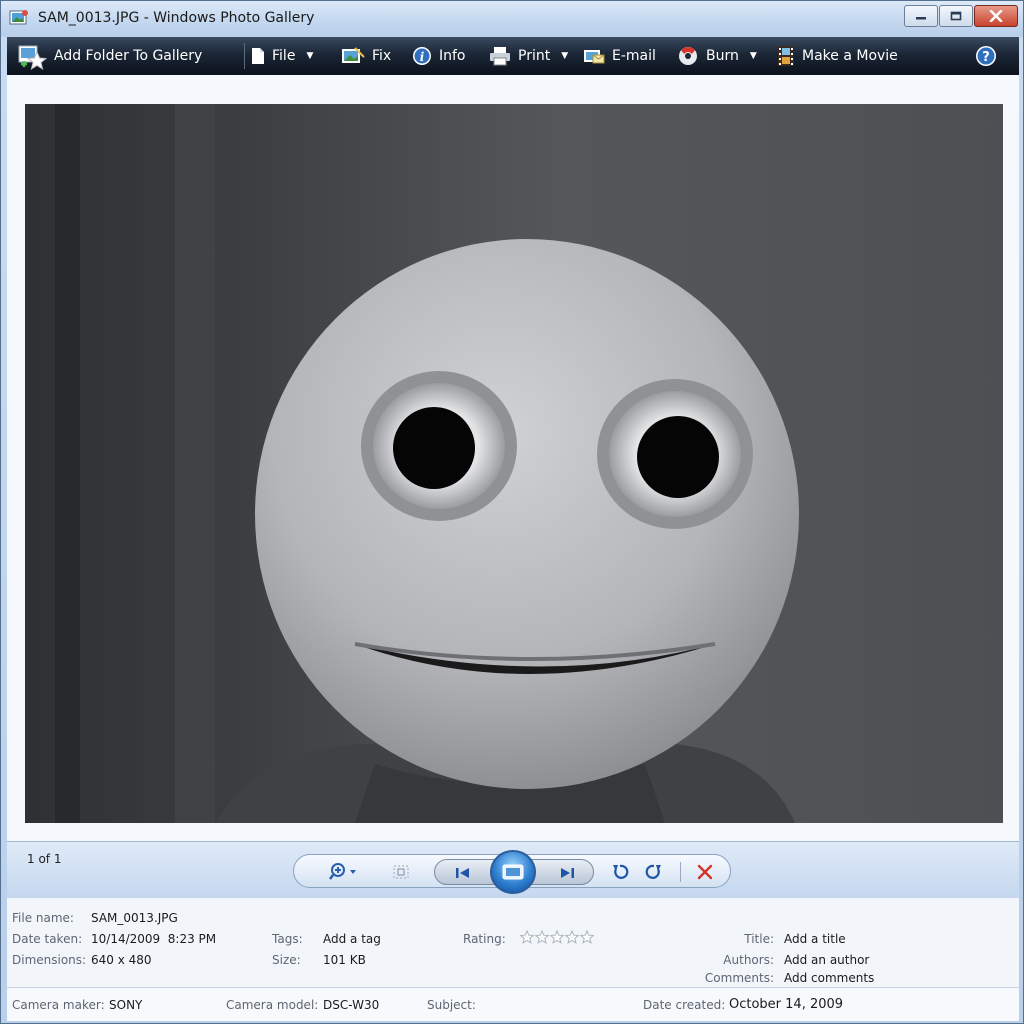  What do you see at coordinates (286, 960) in the screenshot?
I see `size-label: Size:` at bounding box center [286, 960].